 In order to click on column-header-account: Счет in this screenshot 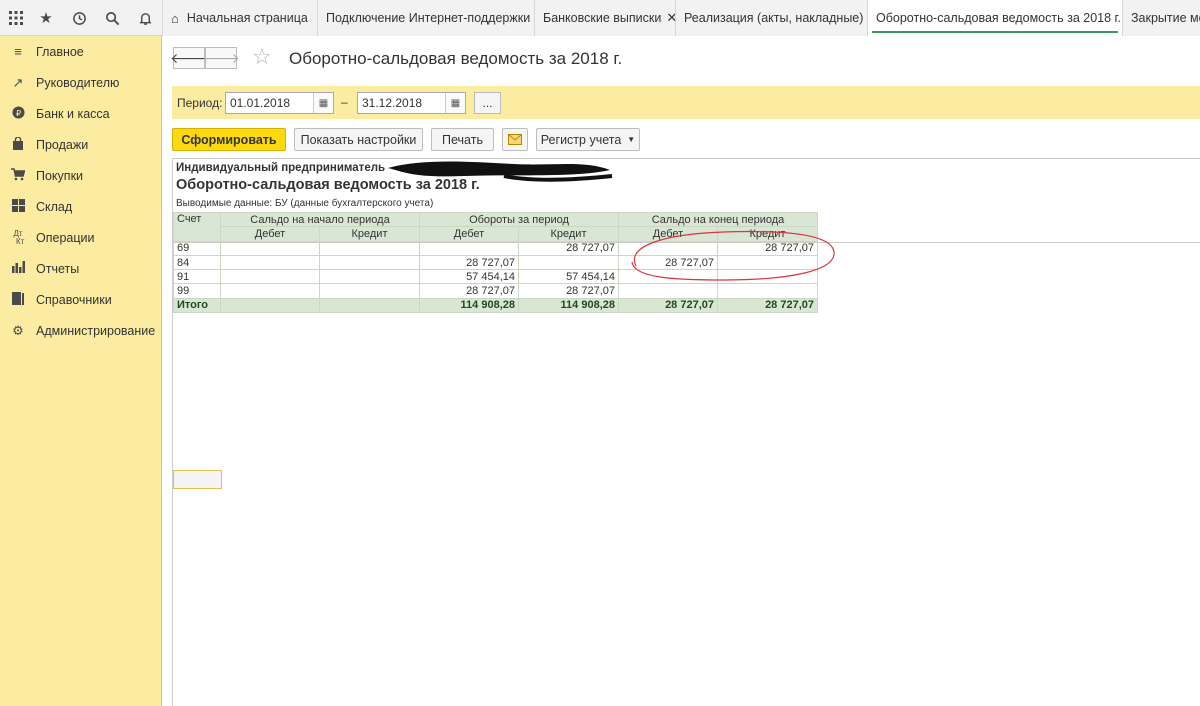, I will do `click(197, 227)`.